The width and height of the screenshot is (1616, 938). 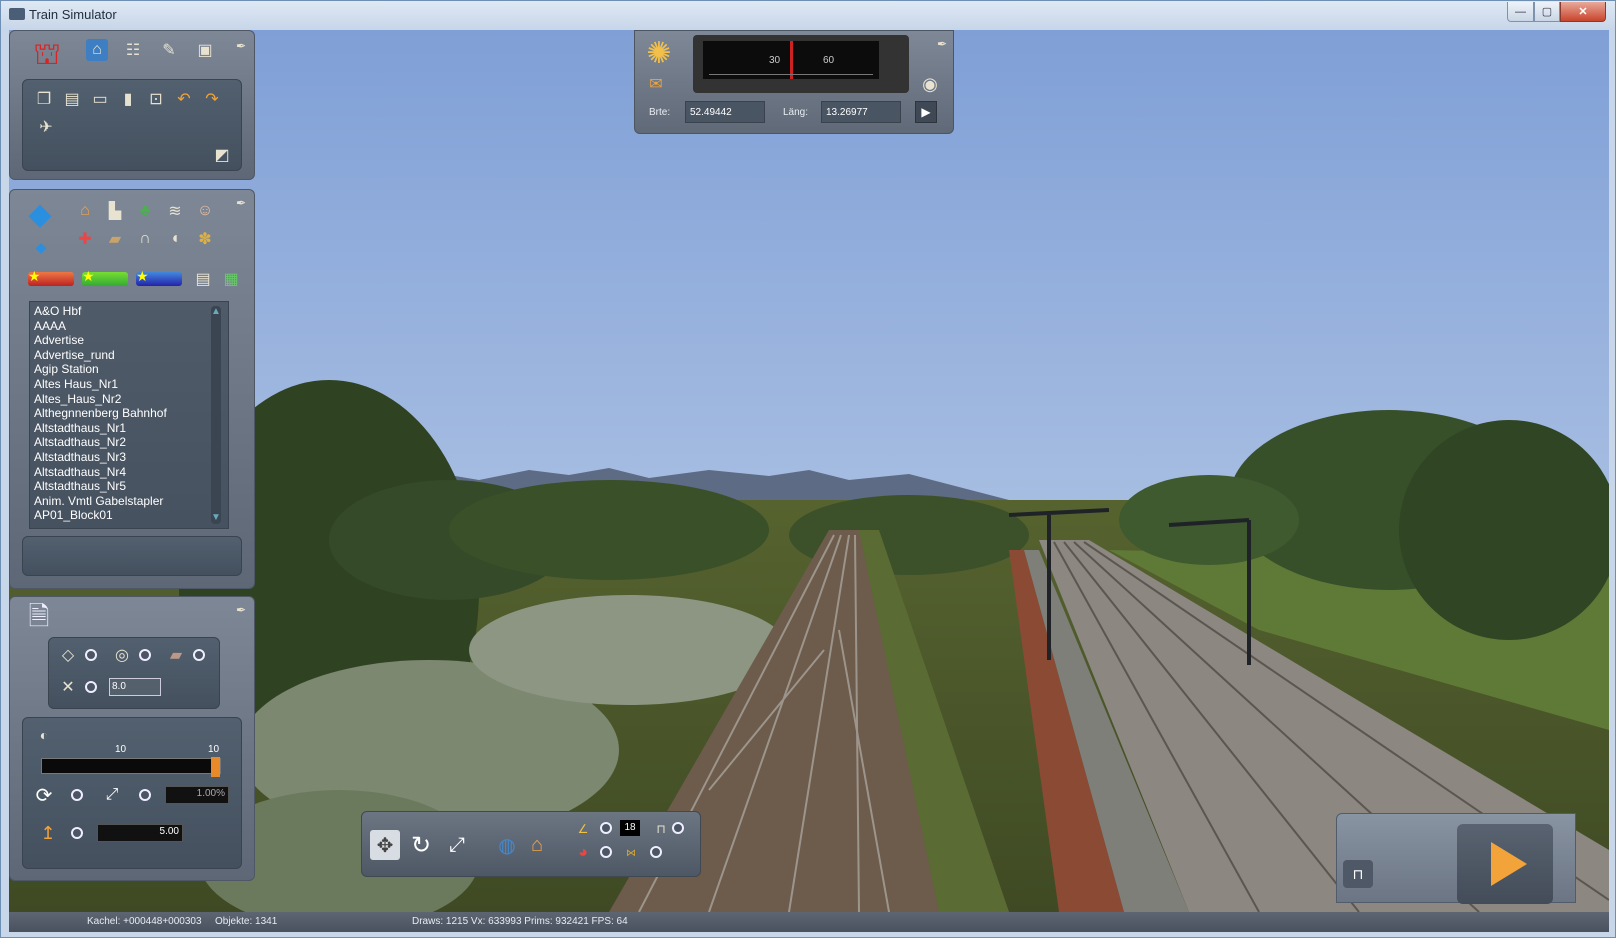 What do you see at coordinates (606, 828) in the screenshot?
I see `snap-angle-radio` at bounding box center [606, 828].